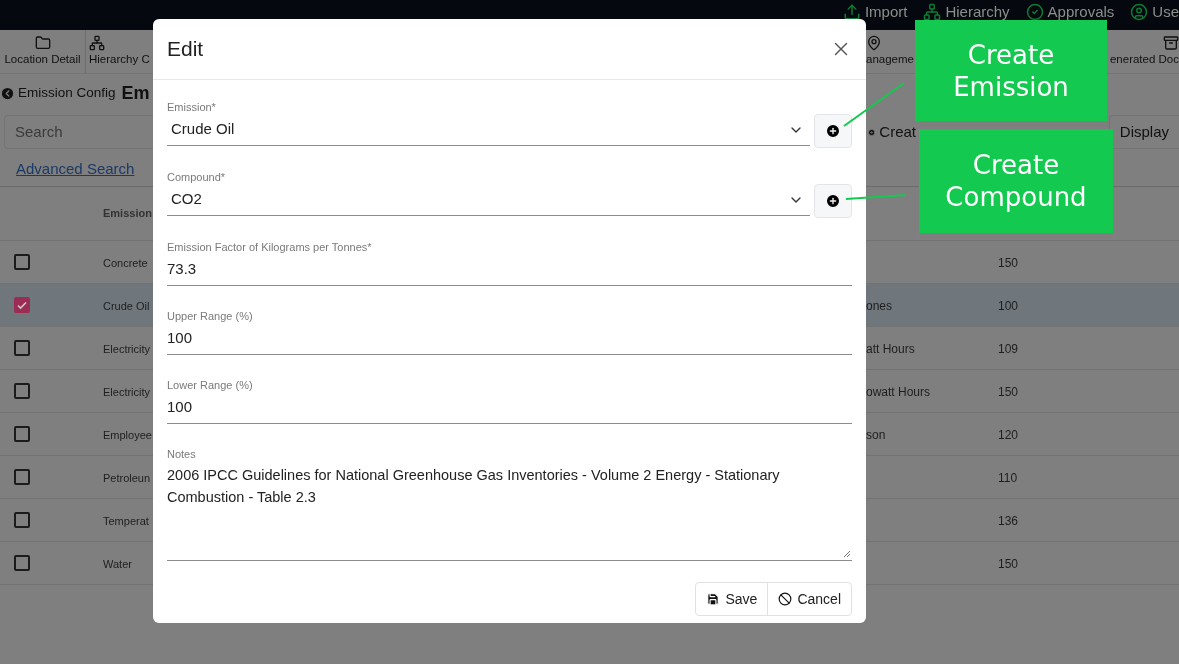 The image size is (1179, 664). What do you see at coordinates (127, 435) in the screenshot?
I see `table-cell: Employee` at bounding box center [127, 435].